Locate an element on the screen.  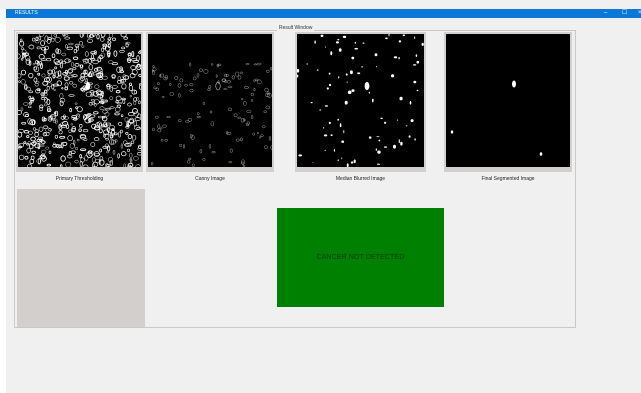
empty-image-panel is located at coordinates (81, 258).